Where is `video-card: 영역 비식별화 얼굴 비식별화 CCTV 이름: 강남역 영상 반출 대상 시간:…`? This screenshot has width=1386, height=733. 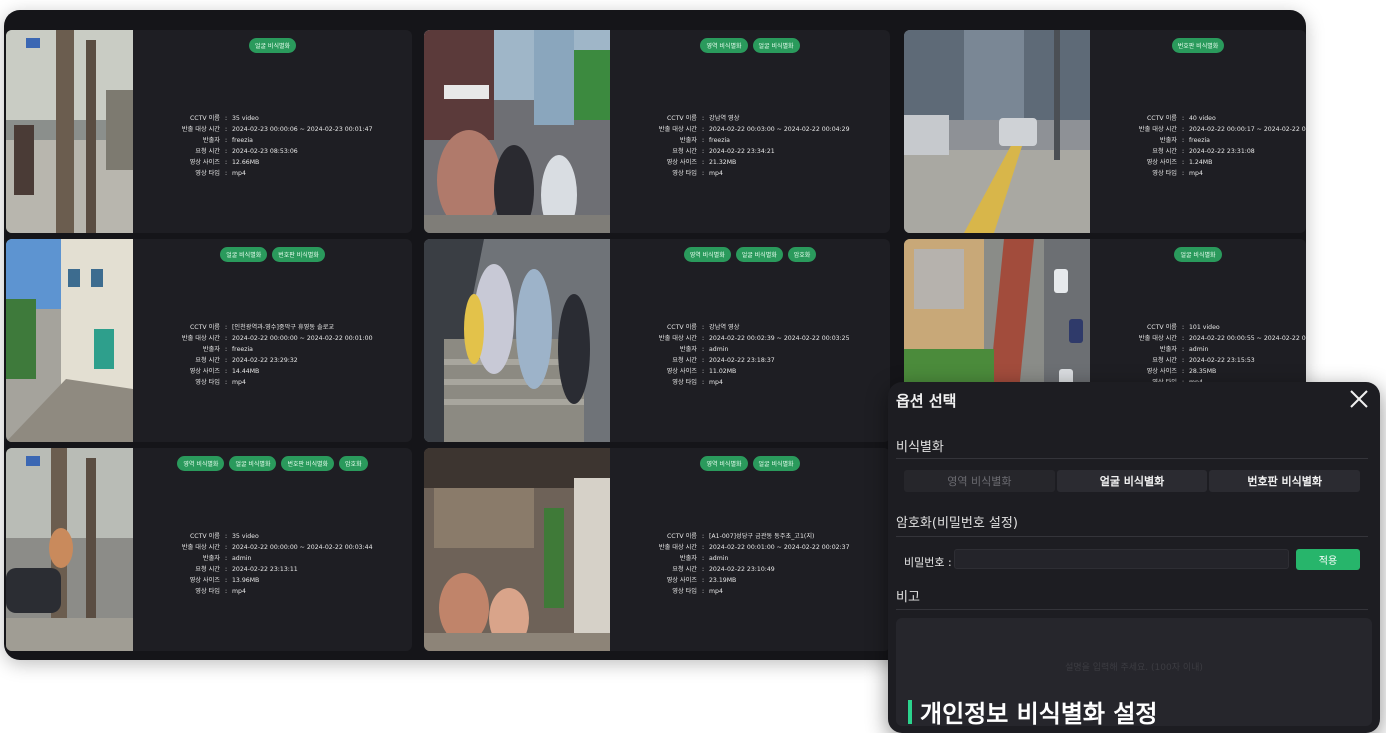
video-card: 영역 비식별화 얼굴 비식별화 CCTV 이름: 강남역 영상 반출 대상 시간:… is located at coordinates (657, 131).